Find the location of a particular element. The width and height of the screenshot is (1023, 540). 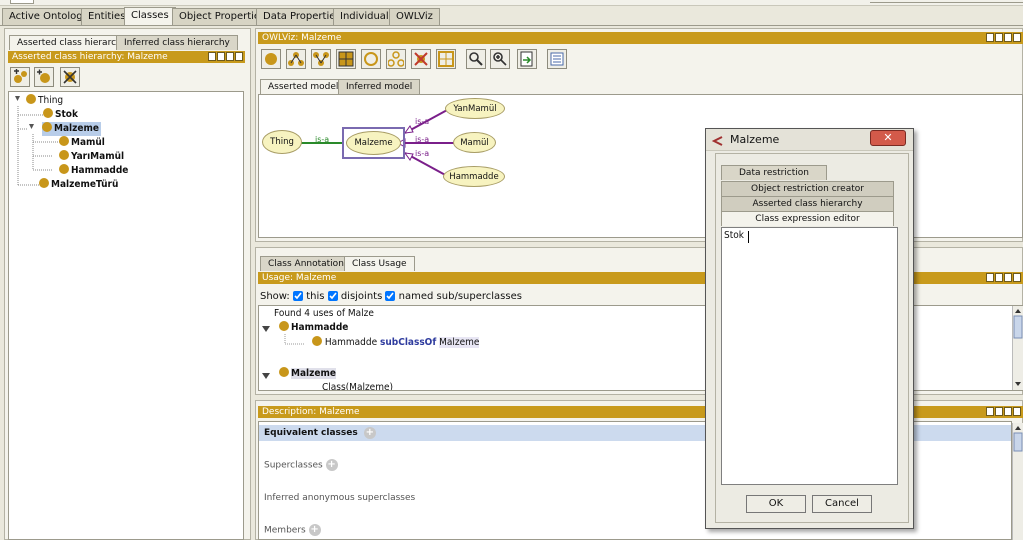

equivalent-classes-label: Equivalent classes is located at coordinates (311, 433).